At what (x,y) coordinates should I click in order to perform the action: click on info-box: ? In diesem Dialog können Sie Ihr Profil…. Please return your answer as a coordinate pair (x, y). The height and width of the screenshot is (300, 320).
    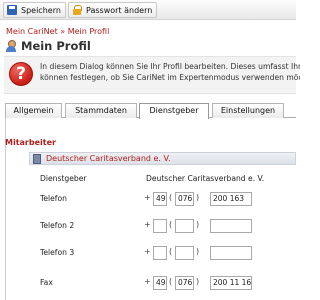
    Looking at the image, I should click on (152, 75).